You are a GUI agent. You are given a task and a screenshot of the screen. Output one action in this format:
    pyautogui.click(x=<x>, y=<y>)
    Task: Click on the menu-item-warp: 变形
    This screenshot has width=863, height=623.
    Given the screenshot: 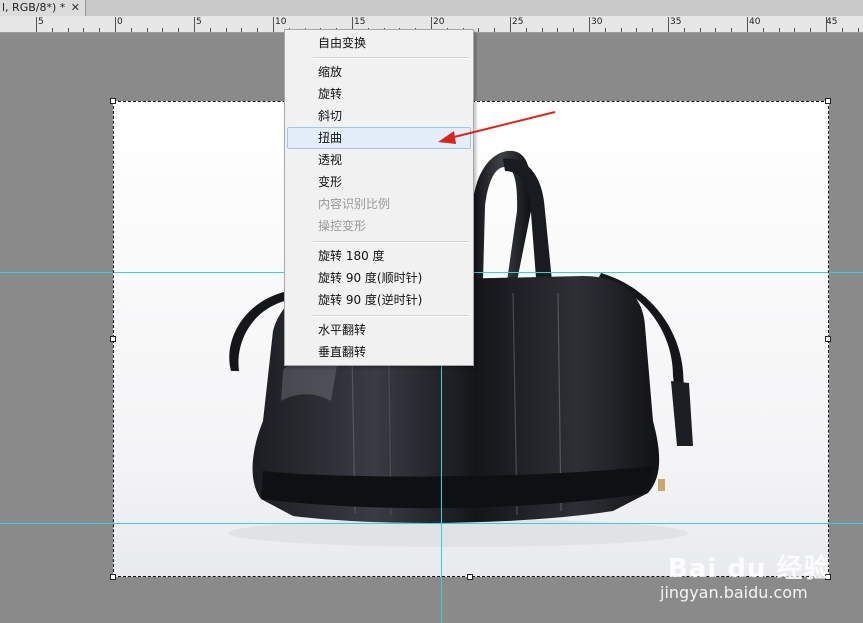 What is the action you would take?
    pyautogui.click(x=379, y=182)
    